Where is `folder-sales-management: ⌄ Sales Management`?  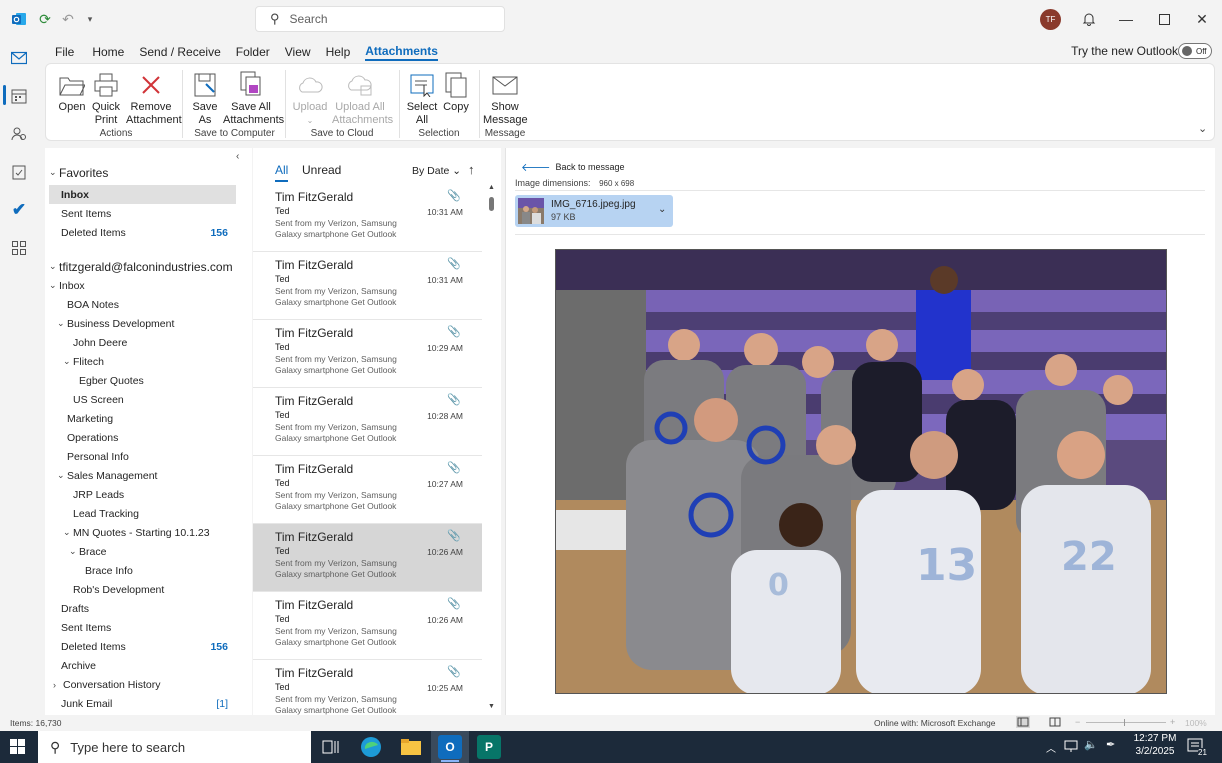
folder-sales-management: ⌄ Sales Management is located at coordinates (142, 475).